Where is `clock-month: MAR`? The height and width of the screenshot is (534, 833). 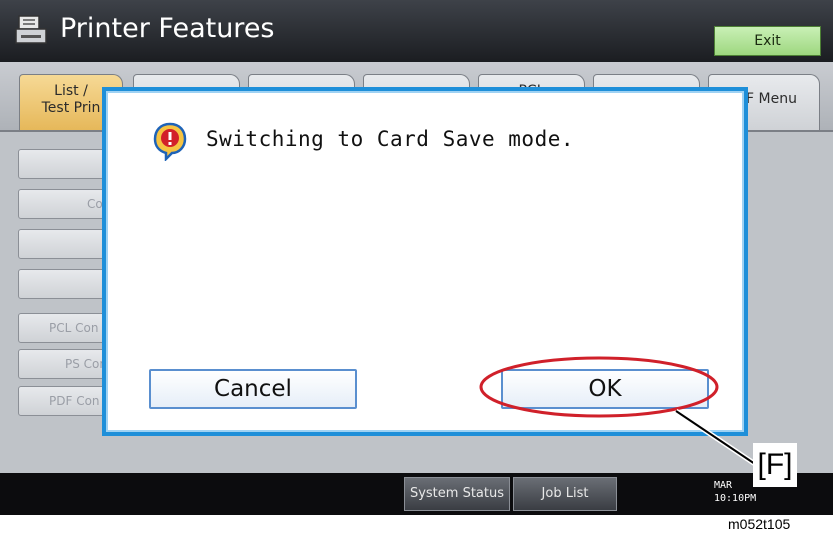
clock-month: MAR is located at coordinates (723, 485).